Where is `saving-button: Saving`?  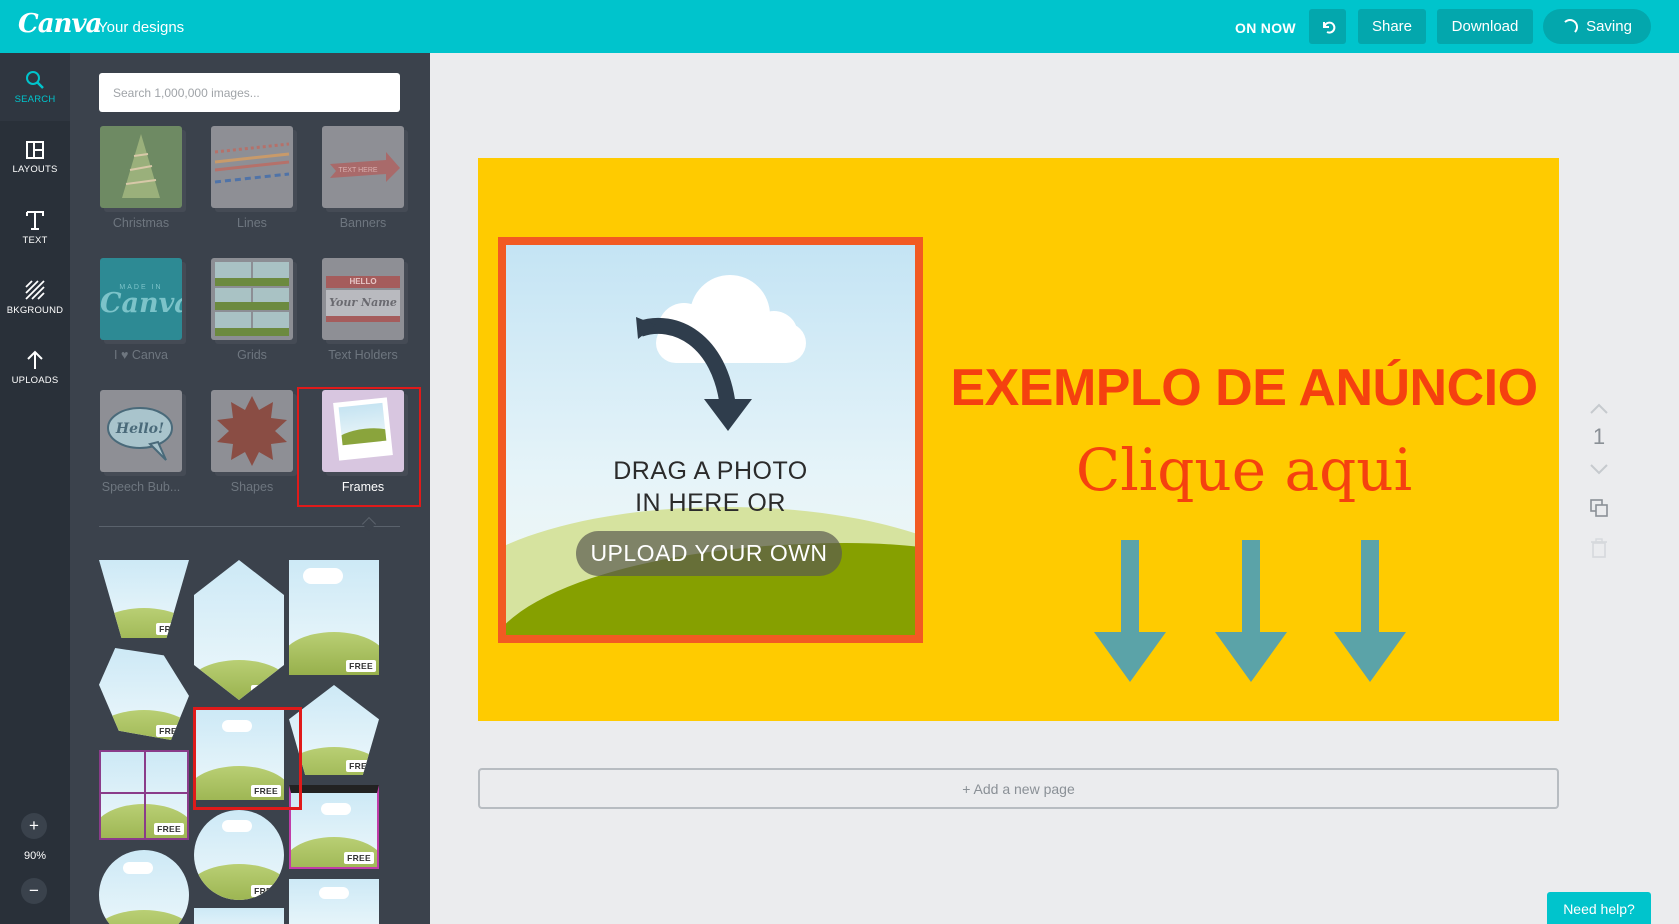 saving-button: Saving is located at coordinates (1597, 26).